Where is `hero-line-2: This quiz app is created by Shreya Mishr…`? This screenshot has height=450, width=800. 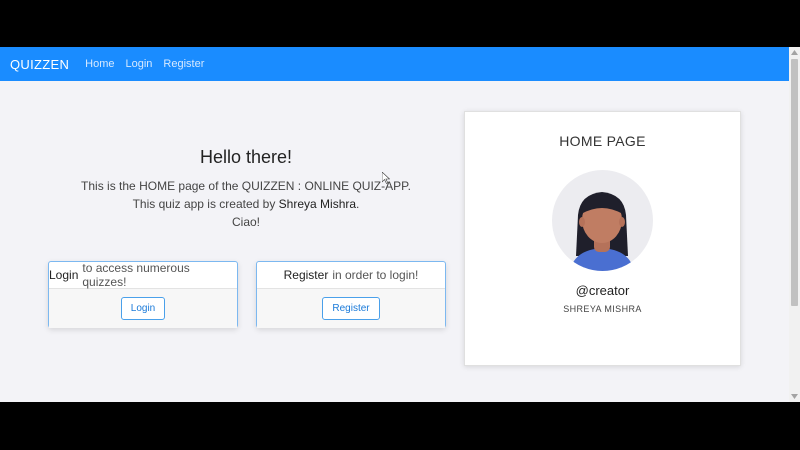
hero-line-2: This quiz app is created by Shreya Mishr… is located at coordinates (246, 204).